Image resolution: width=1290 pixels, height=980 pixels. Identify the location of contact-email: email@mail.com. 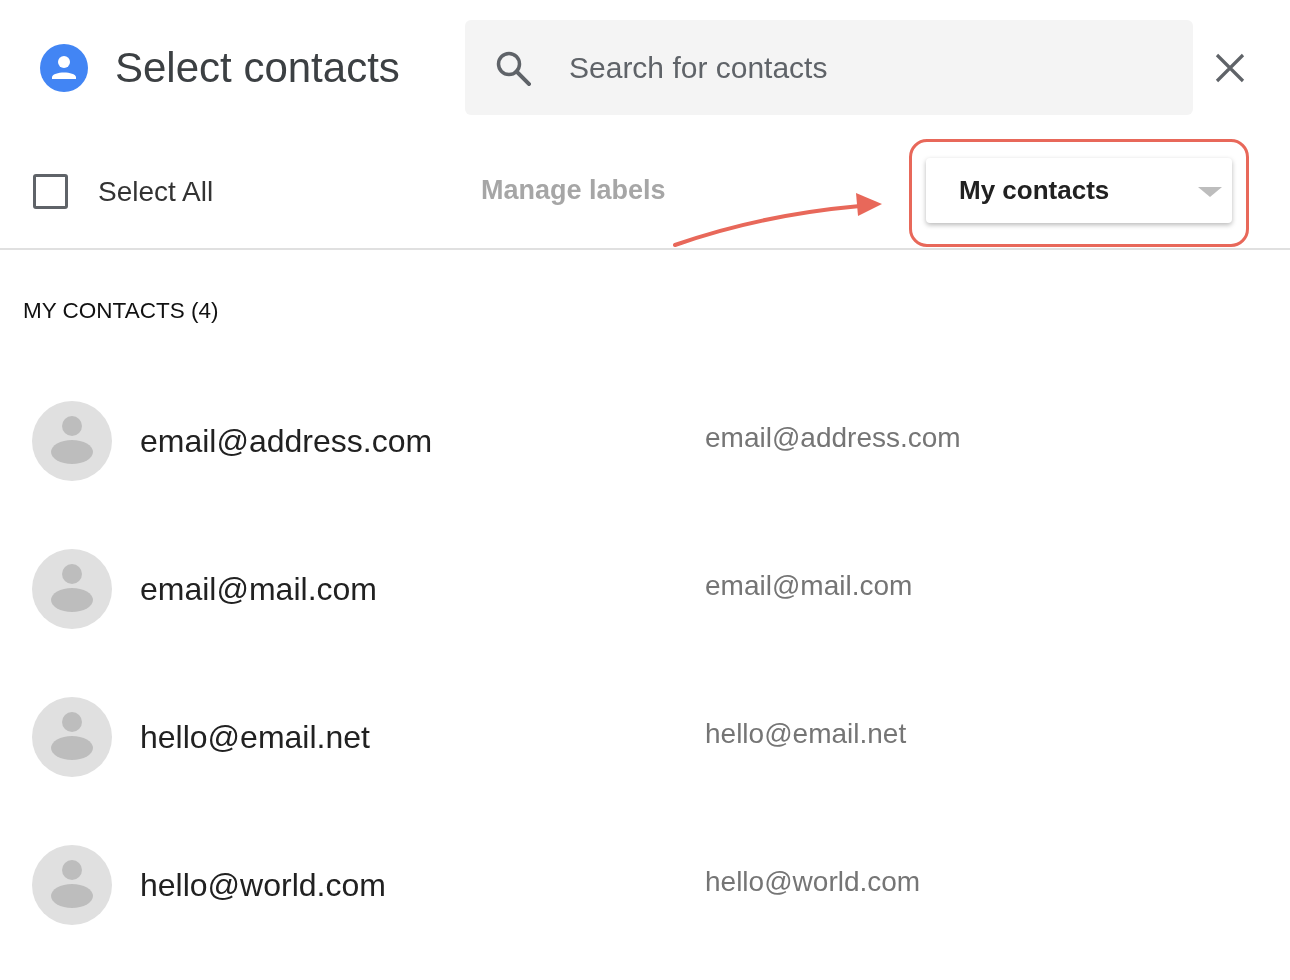
(809, 586).